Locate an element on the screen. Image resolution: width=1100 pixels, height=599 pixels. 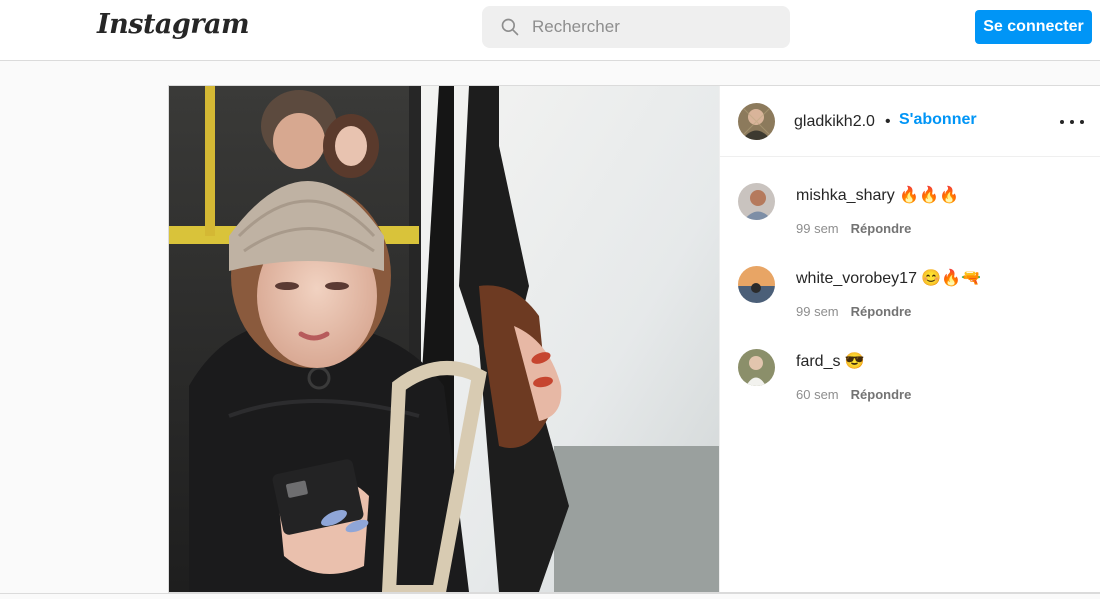
comment-body: 😊🔥🔫 is located at coordinates (951, 278).